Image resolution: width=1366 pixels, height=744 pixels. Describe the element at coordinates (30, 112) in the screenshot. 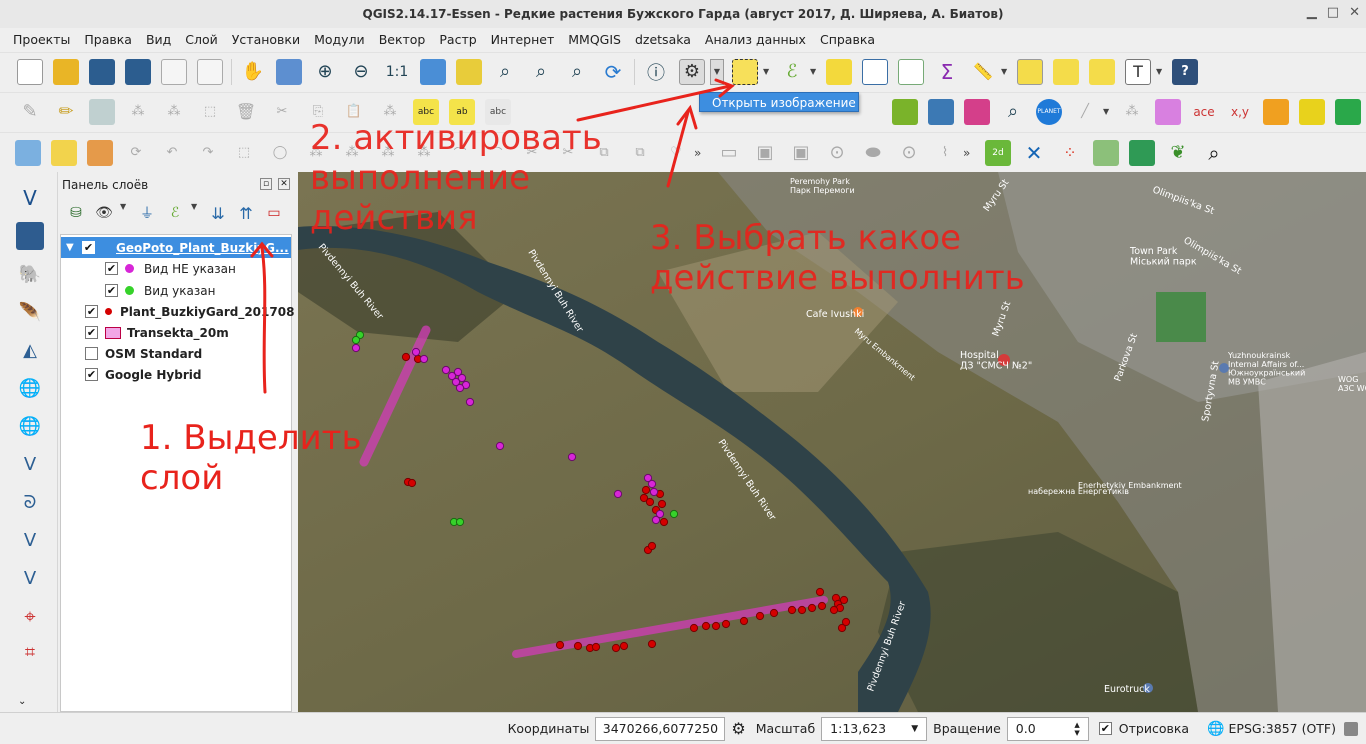

I see `current-edits-icon: ✎` at that location.